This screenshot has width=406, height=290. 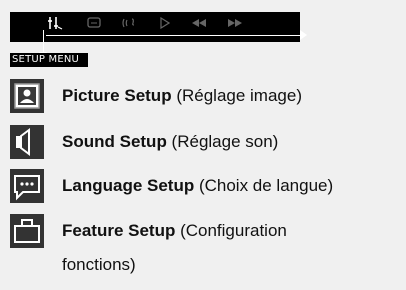 I want to click on menu-bar, so click(x=158, y=35).